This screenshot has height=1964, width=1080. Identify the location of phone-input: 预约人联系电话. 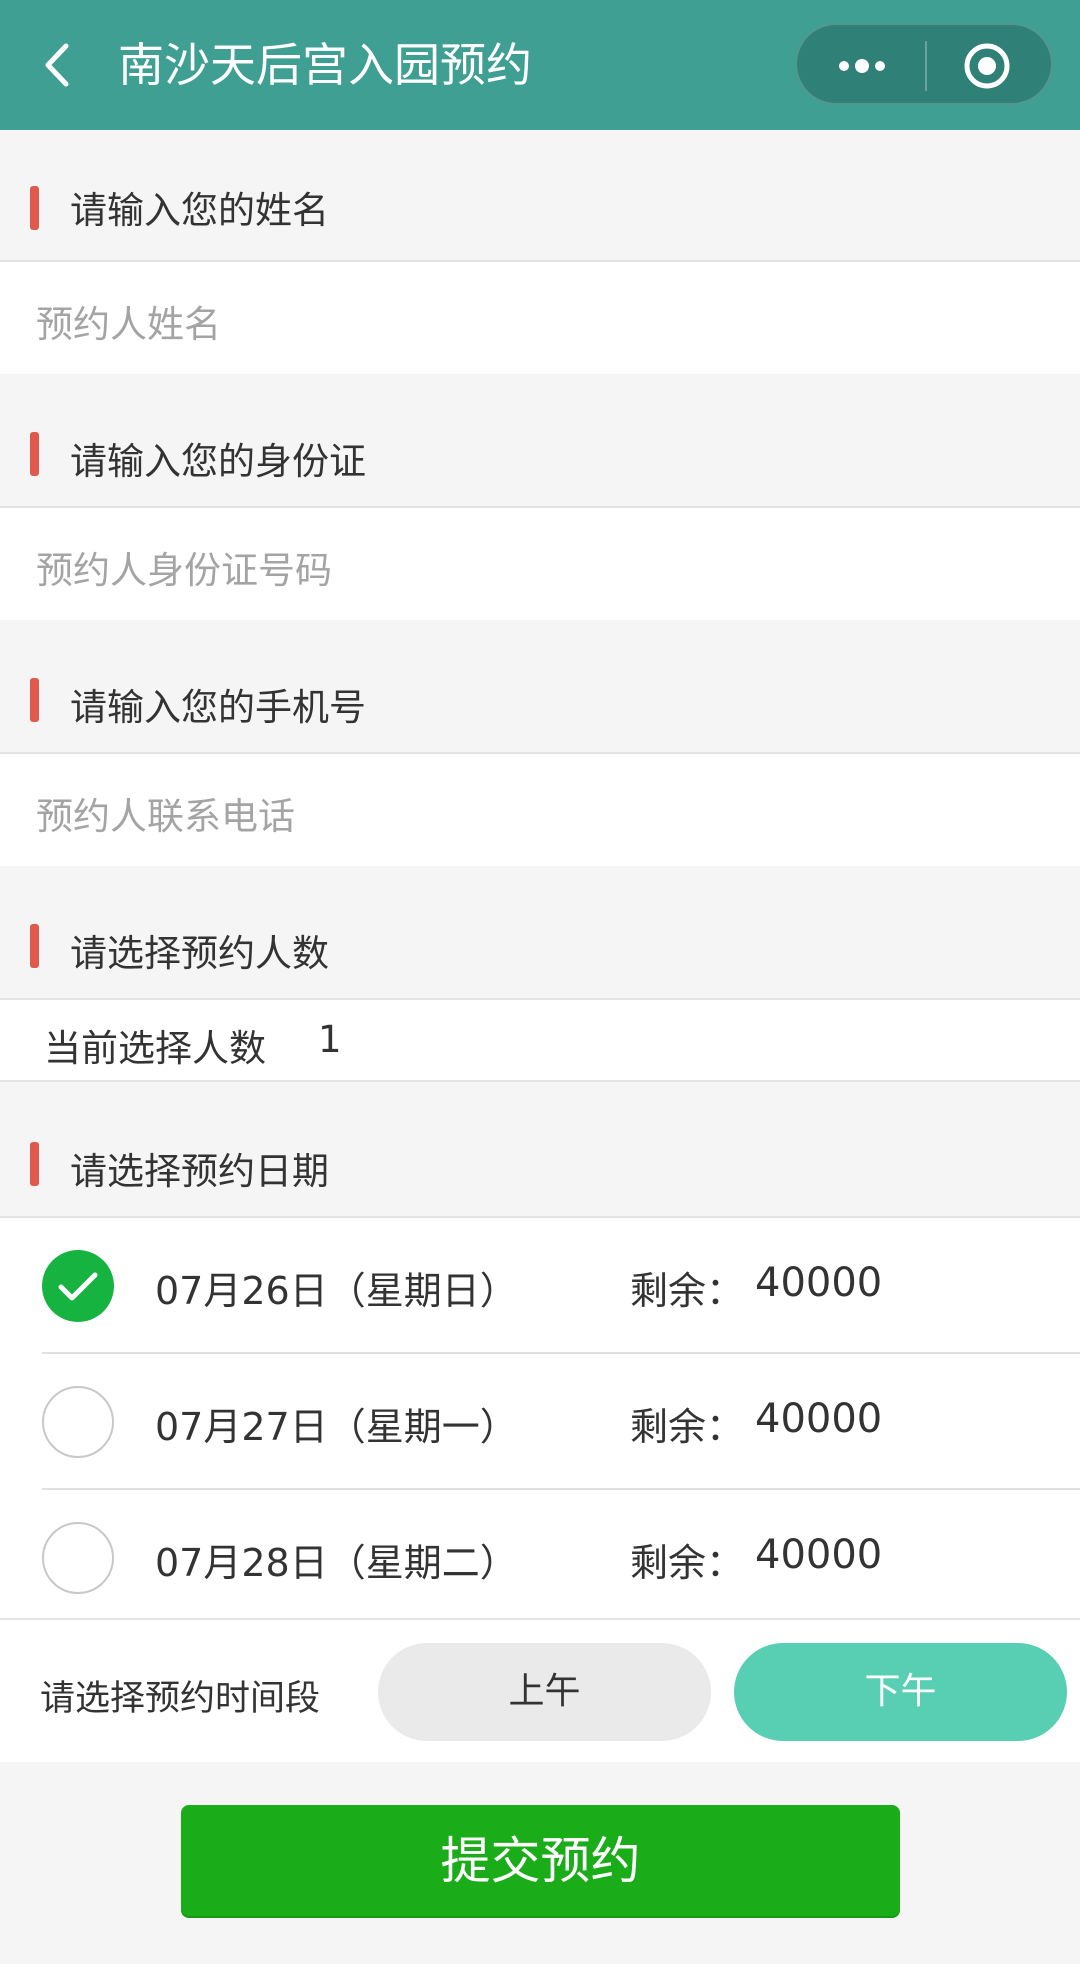
(540, 810).